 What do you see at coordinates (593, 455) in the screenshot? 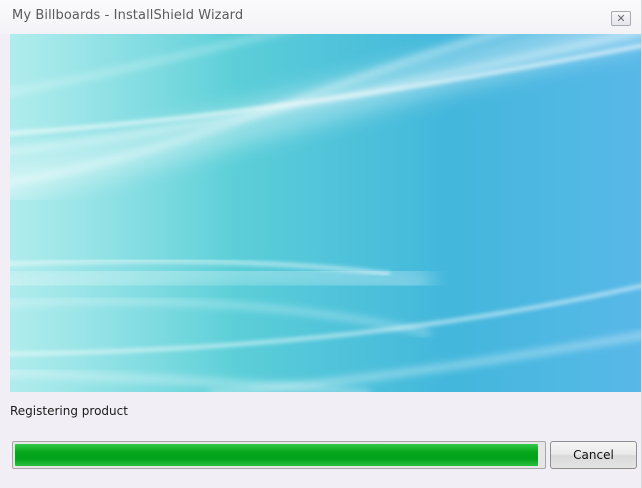
I see `cancel-button: Cancel` at bounding box center [593, 455].